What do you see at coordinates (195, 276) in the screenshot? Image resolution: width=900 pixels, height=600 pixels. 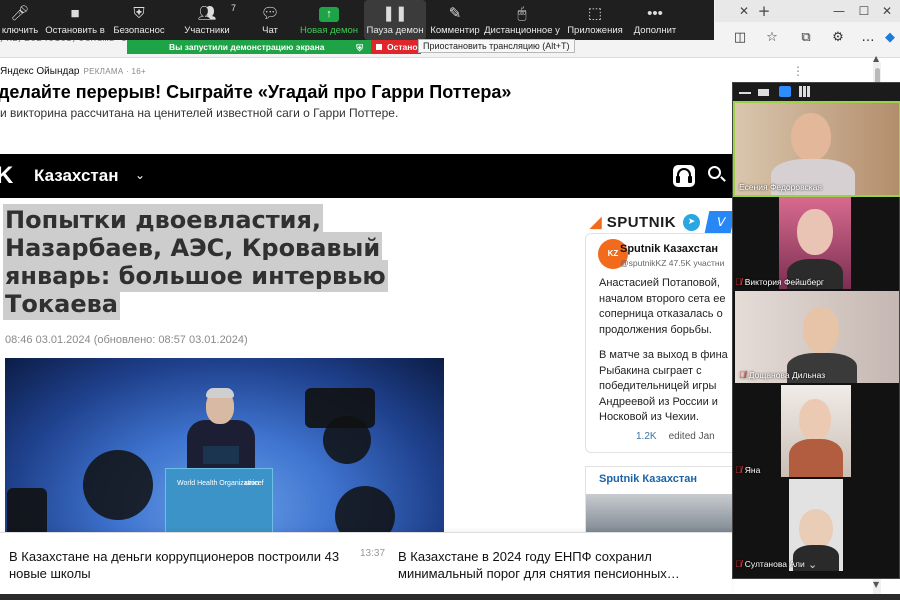 I see `article-title-line: январь: большое интервью` at bounding box center [195, 276].